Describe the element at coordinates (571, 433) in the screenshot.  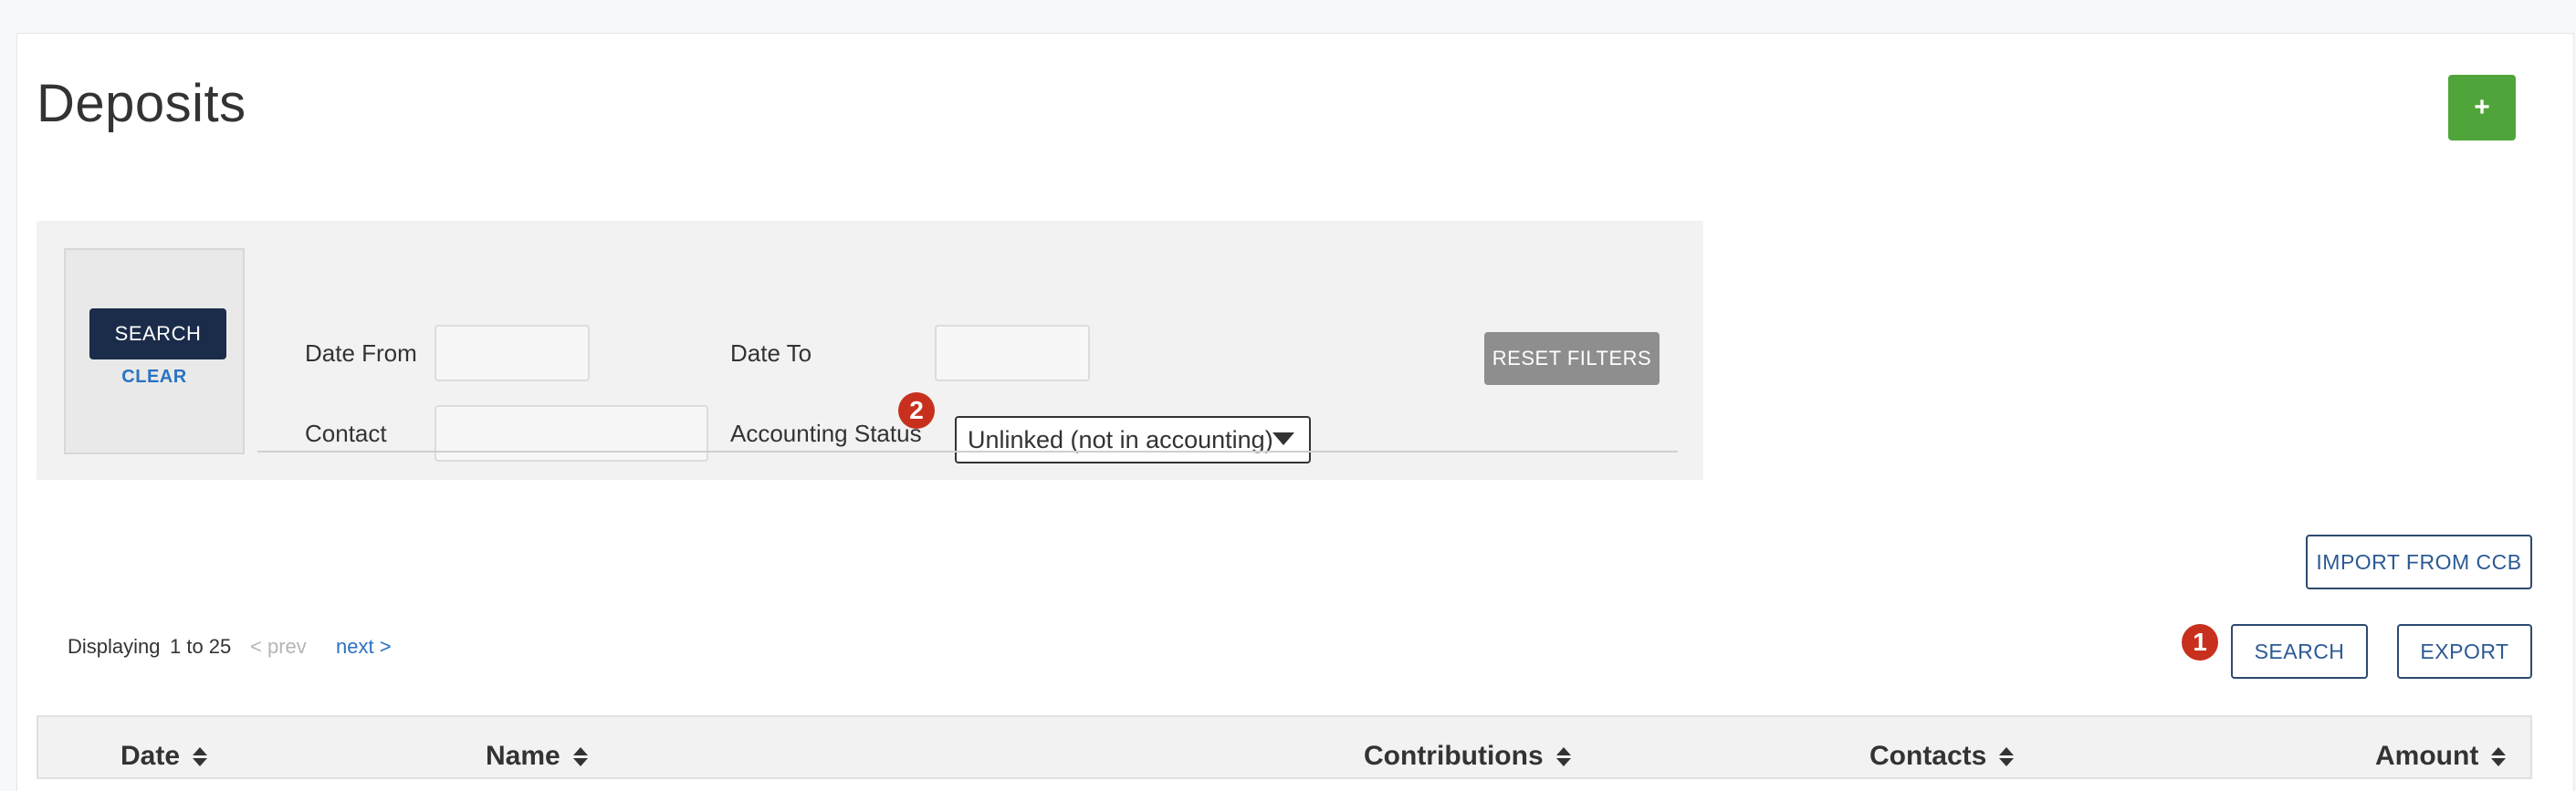
I see `contact-input` at that location.